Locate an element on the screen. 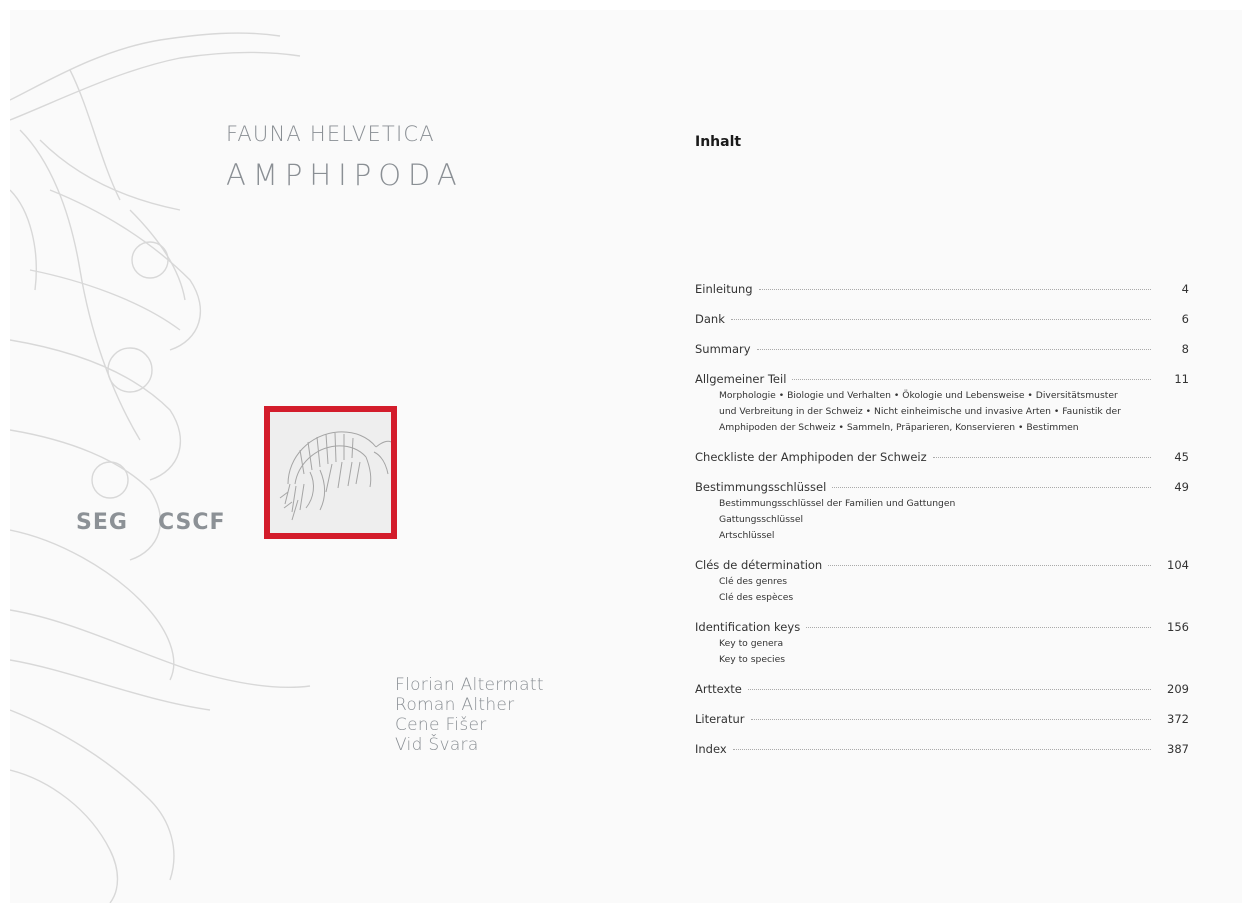 Image resolution: width=1242 pixels, height=903 pixels. toc-entry-label: Bestimmungsschlüssel is located at coordinates (761, 487).